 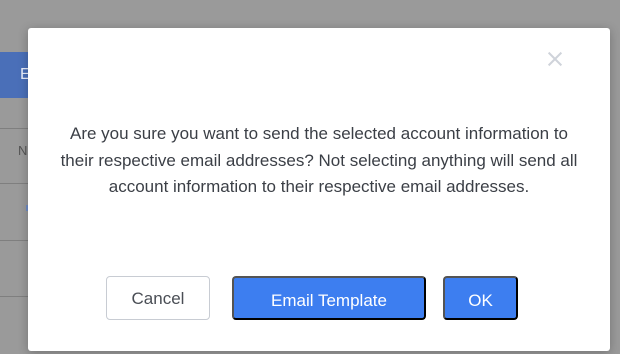 I want to click on background-column-header: NS, so click(x=24, y=150).